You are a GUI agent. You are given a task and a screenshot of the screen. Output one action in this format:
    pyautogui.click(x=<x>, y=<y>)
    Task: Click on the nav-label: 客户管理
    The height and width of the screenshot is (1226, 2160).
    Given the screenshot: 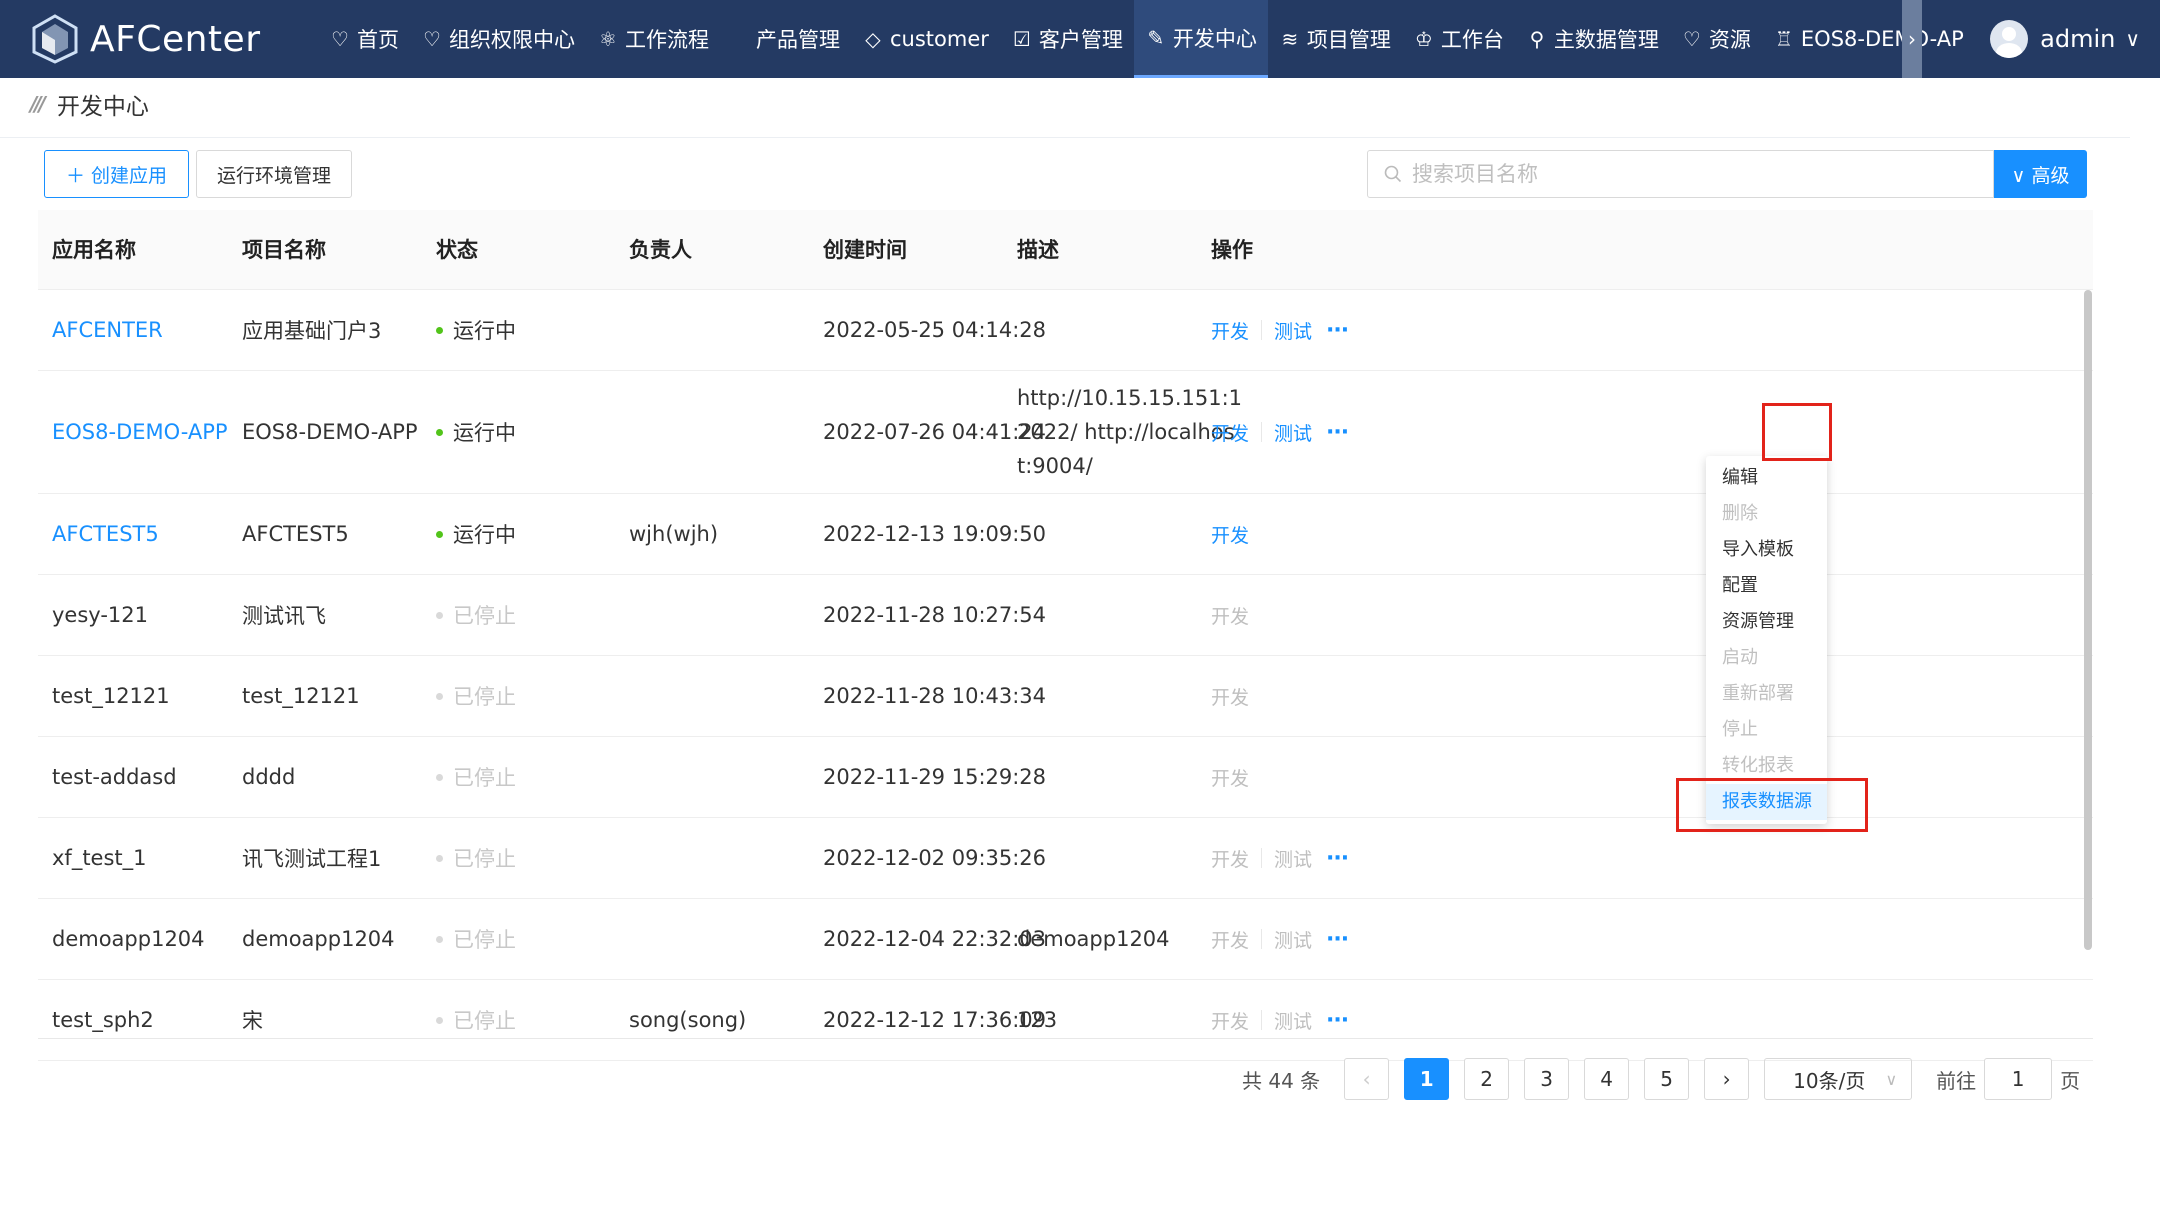 What is the action you would take?
    pyautogui.click(x=1080, y=40)
    